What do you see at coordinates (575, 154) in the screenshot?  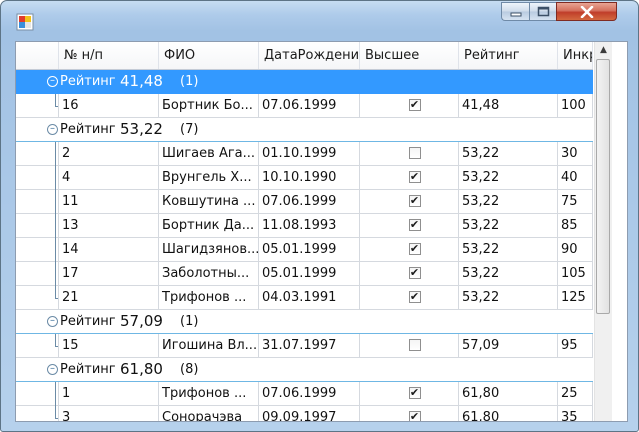 I see `cell-incr: 30` at bounding box center [575, 154].